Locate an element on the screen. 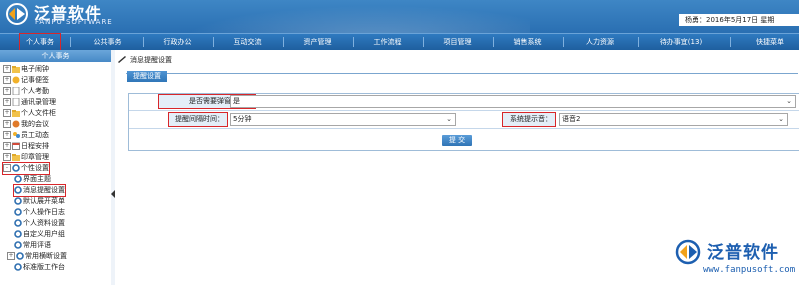 Image resolution: width=799 pixels, height=285 pixels. popup-reminder-select: 是 ⌄ is located at coordinates (513, 101).